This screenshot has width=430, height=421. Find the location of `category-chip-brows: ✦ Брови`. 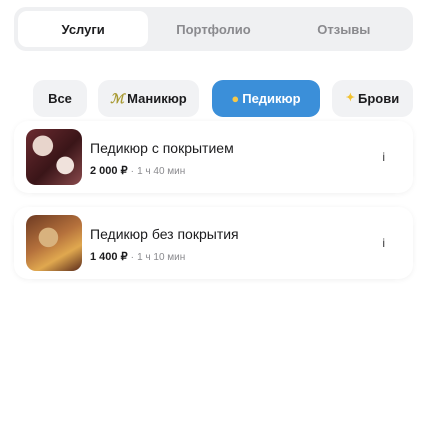

category-chip-brows: ✦ Брови is located at coordinates (372, 98).